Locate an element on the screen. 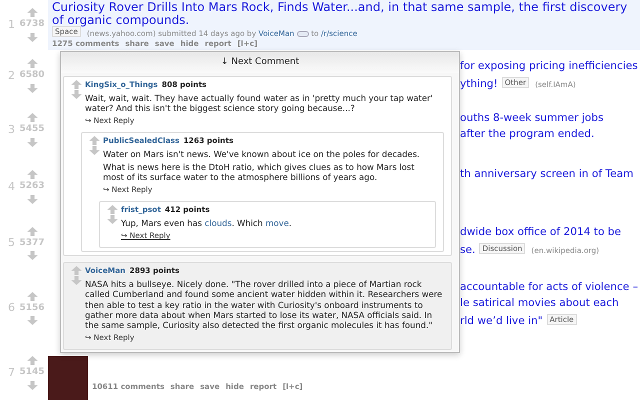 This screenshot has width=640, height=400. thumbnail-placeholder is located at coordinates (68, 378).